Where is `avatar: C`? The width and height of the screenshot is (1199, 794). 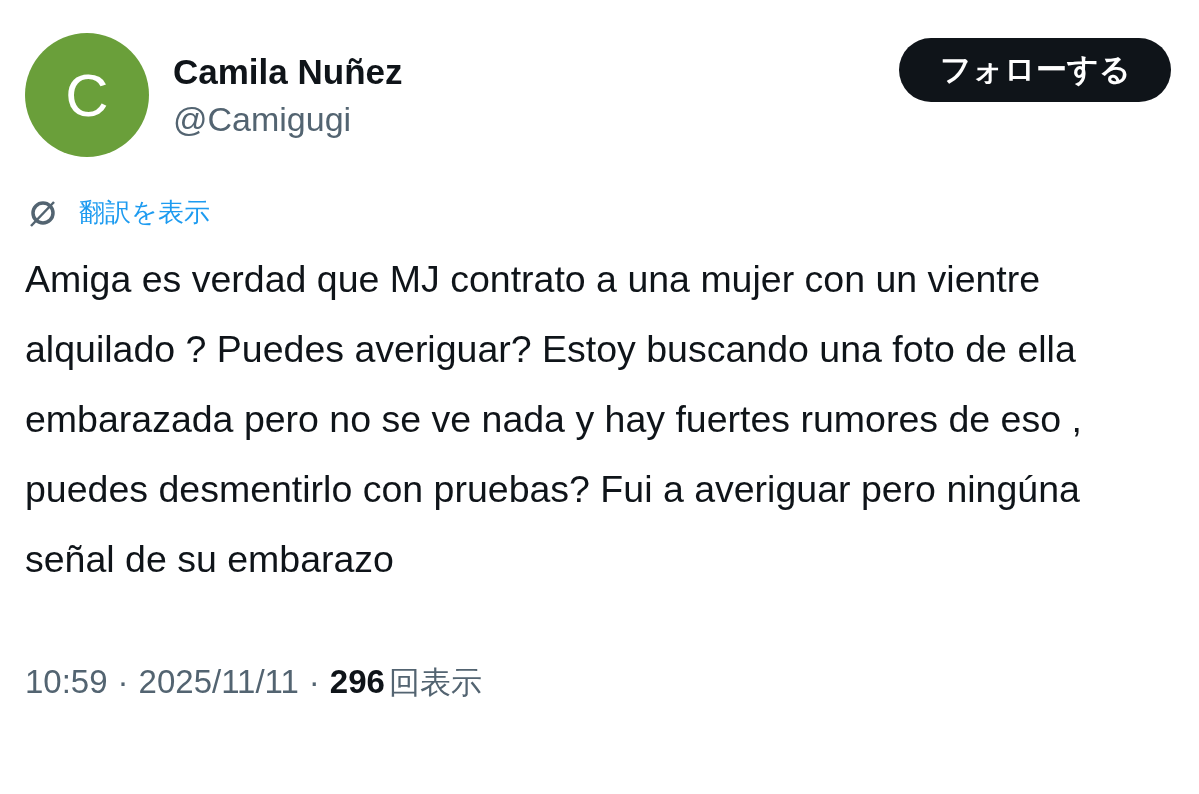
avatar: C is located at coordinates (87, 95).